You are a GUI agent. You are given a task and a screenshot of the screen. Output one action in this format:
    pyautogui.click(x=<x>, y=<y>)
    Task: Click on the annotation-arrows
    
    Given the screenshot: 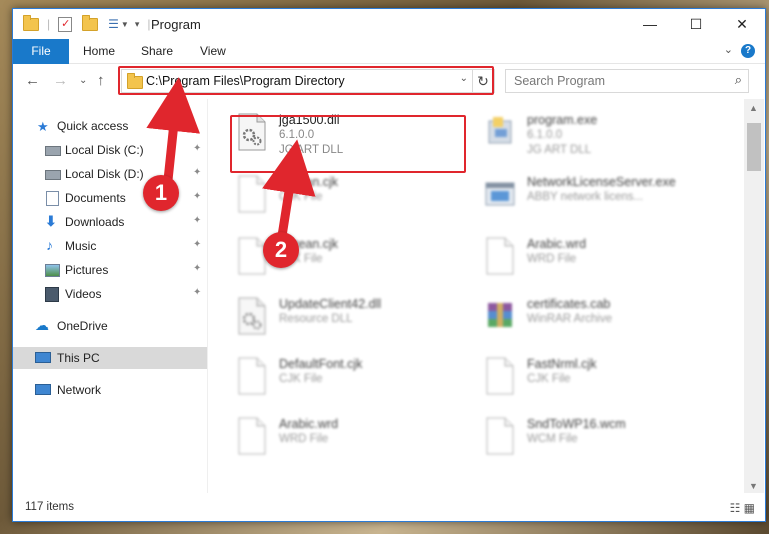 What is the action you would take?
    pyautogui.click(x=231, y=159)
    